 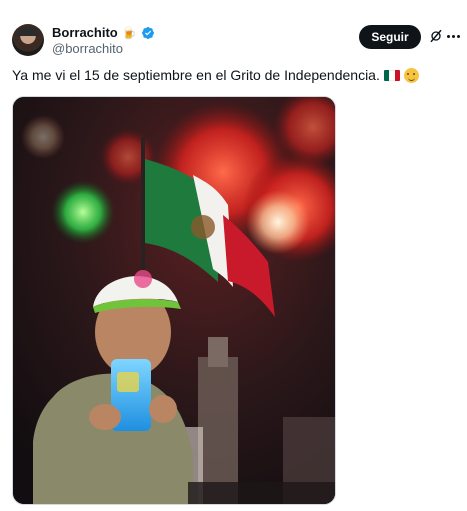 What do you see at coordinates (436, 36) in the screenshot?
I see `grok-icon` at bounding box center [436, 36].